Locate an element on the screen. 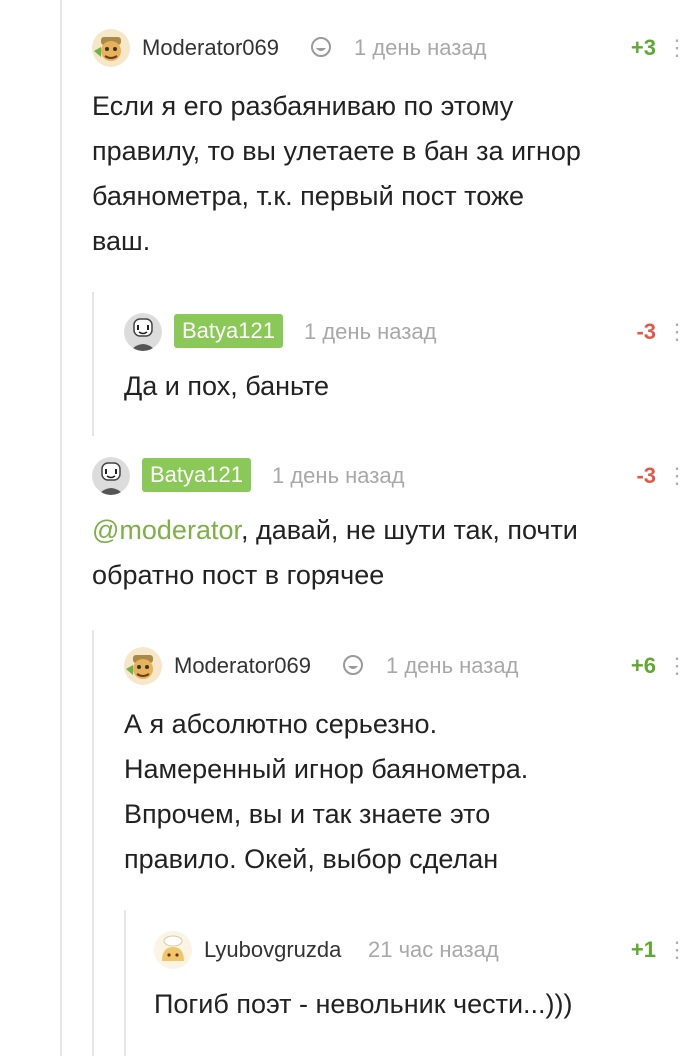 The height and width of the screenshot is (1056, 700). thread-line-root is located at coordinates (61, 528).